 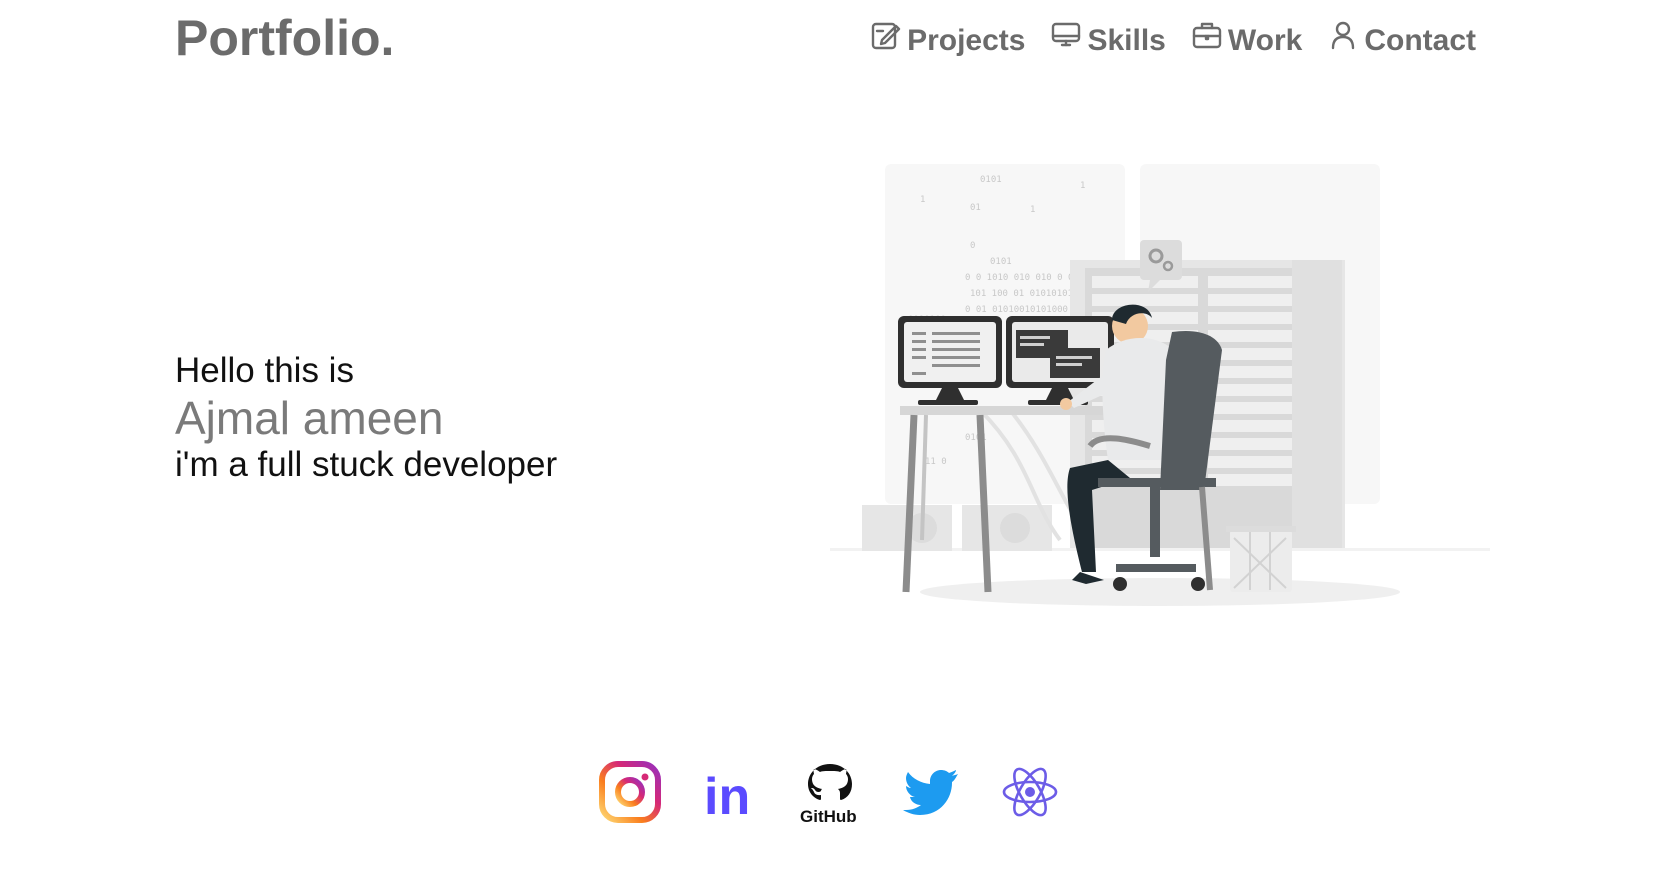 What do you see at coordinates (966, 40) in the screenshot?
I see `nav-label-projects: Projects` at bounding box center [966, 40].